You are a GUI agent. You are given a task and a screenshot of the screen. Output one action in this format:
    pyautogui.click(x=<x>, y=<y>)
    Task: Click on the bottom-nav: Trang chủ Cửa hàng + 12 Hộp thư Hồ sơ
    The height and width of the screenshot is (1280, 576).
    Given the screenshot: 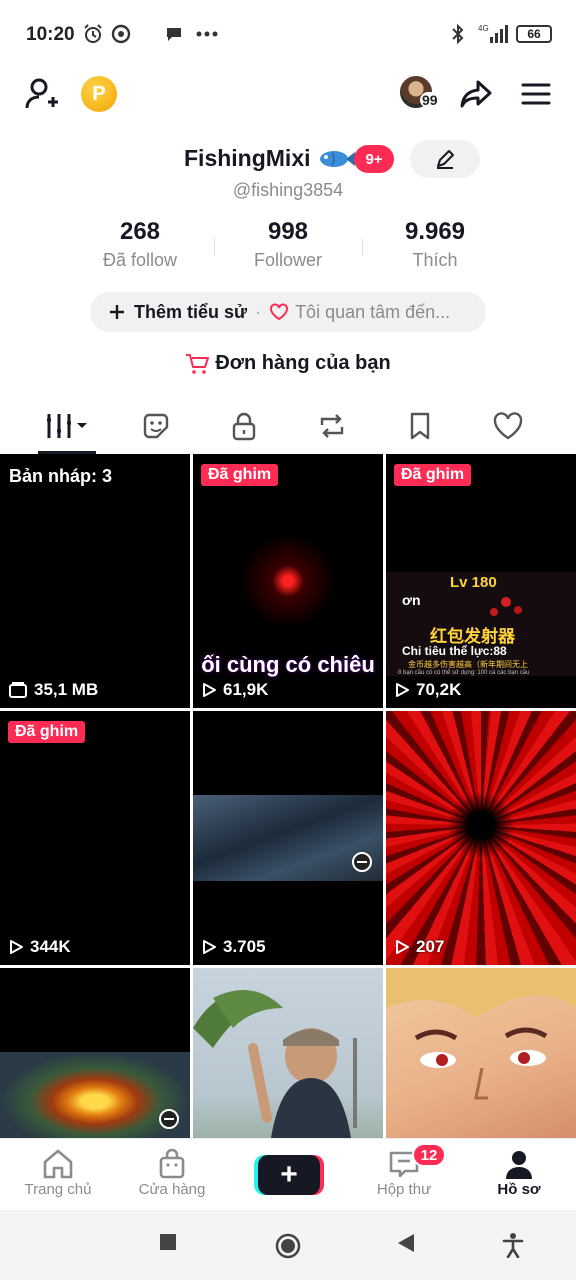 What is the action you would take?
    pyautogui.click(x=288, y=1174)
    